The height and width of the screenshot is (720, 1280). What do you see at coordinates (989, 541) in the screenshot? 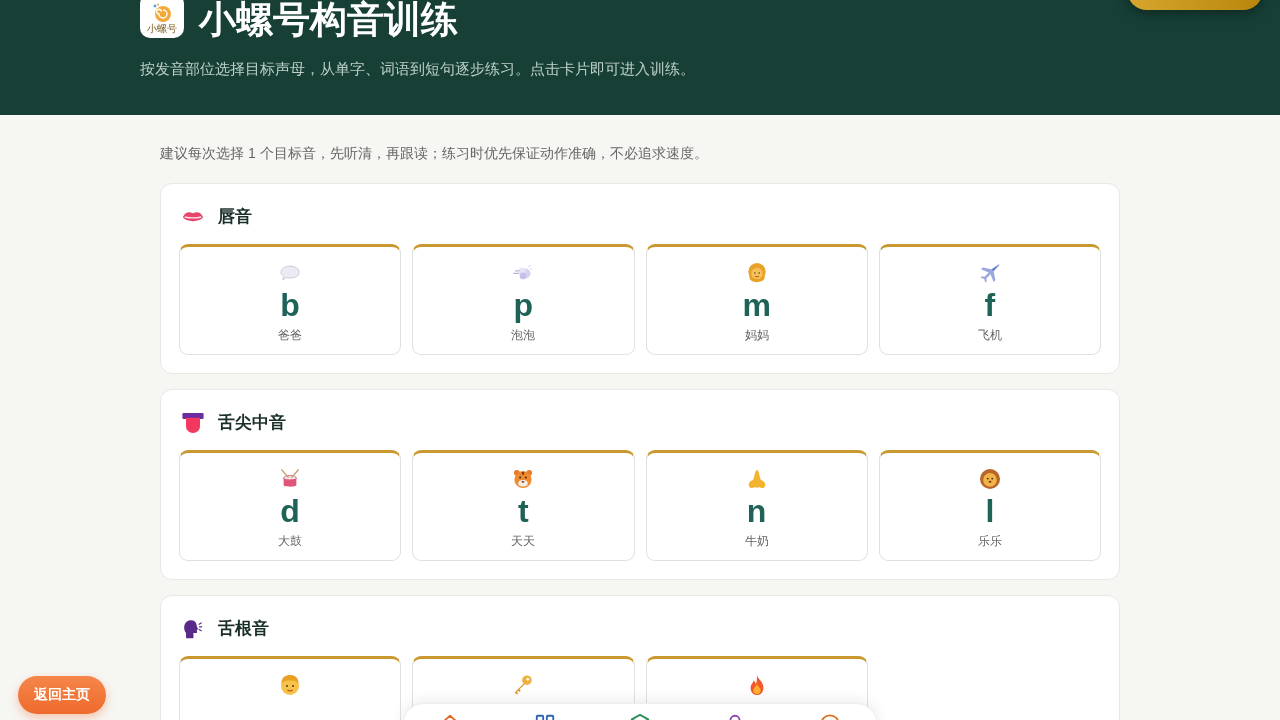
I see `example-word: 乐乐` at bounding box center [989, 541].